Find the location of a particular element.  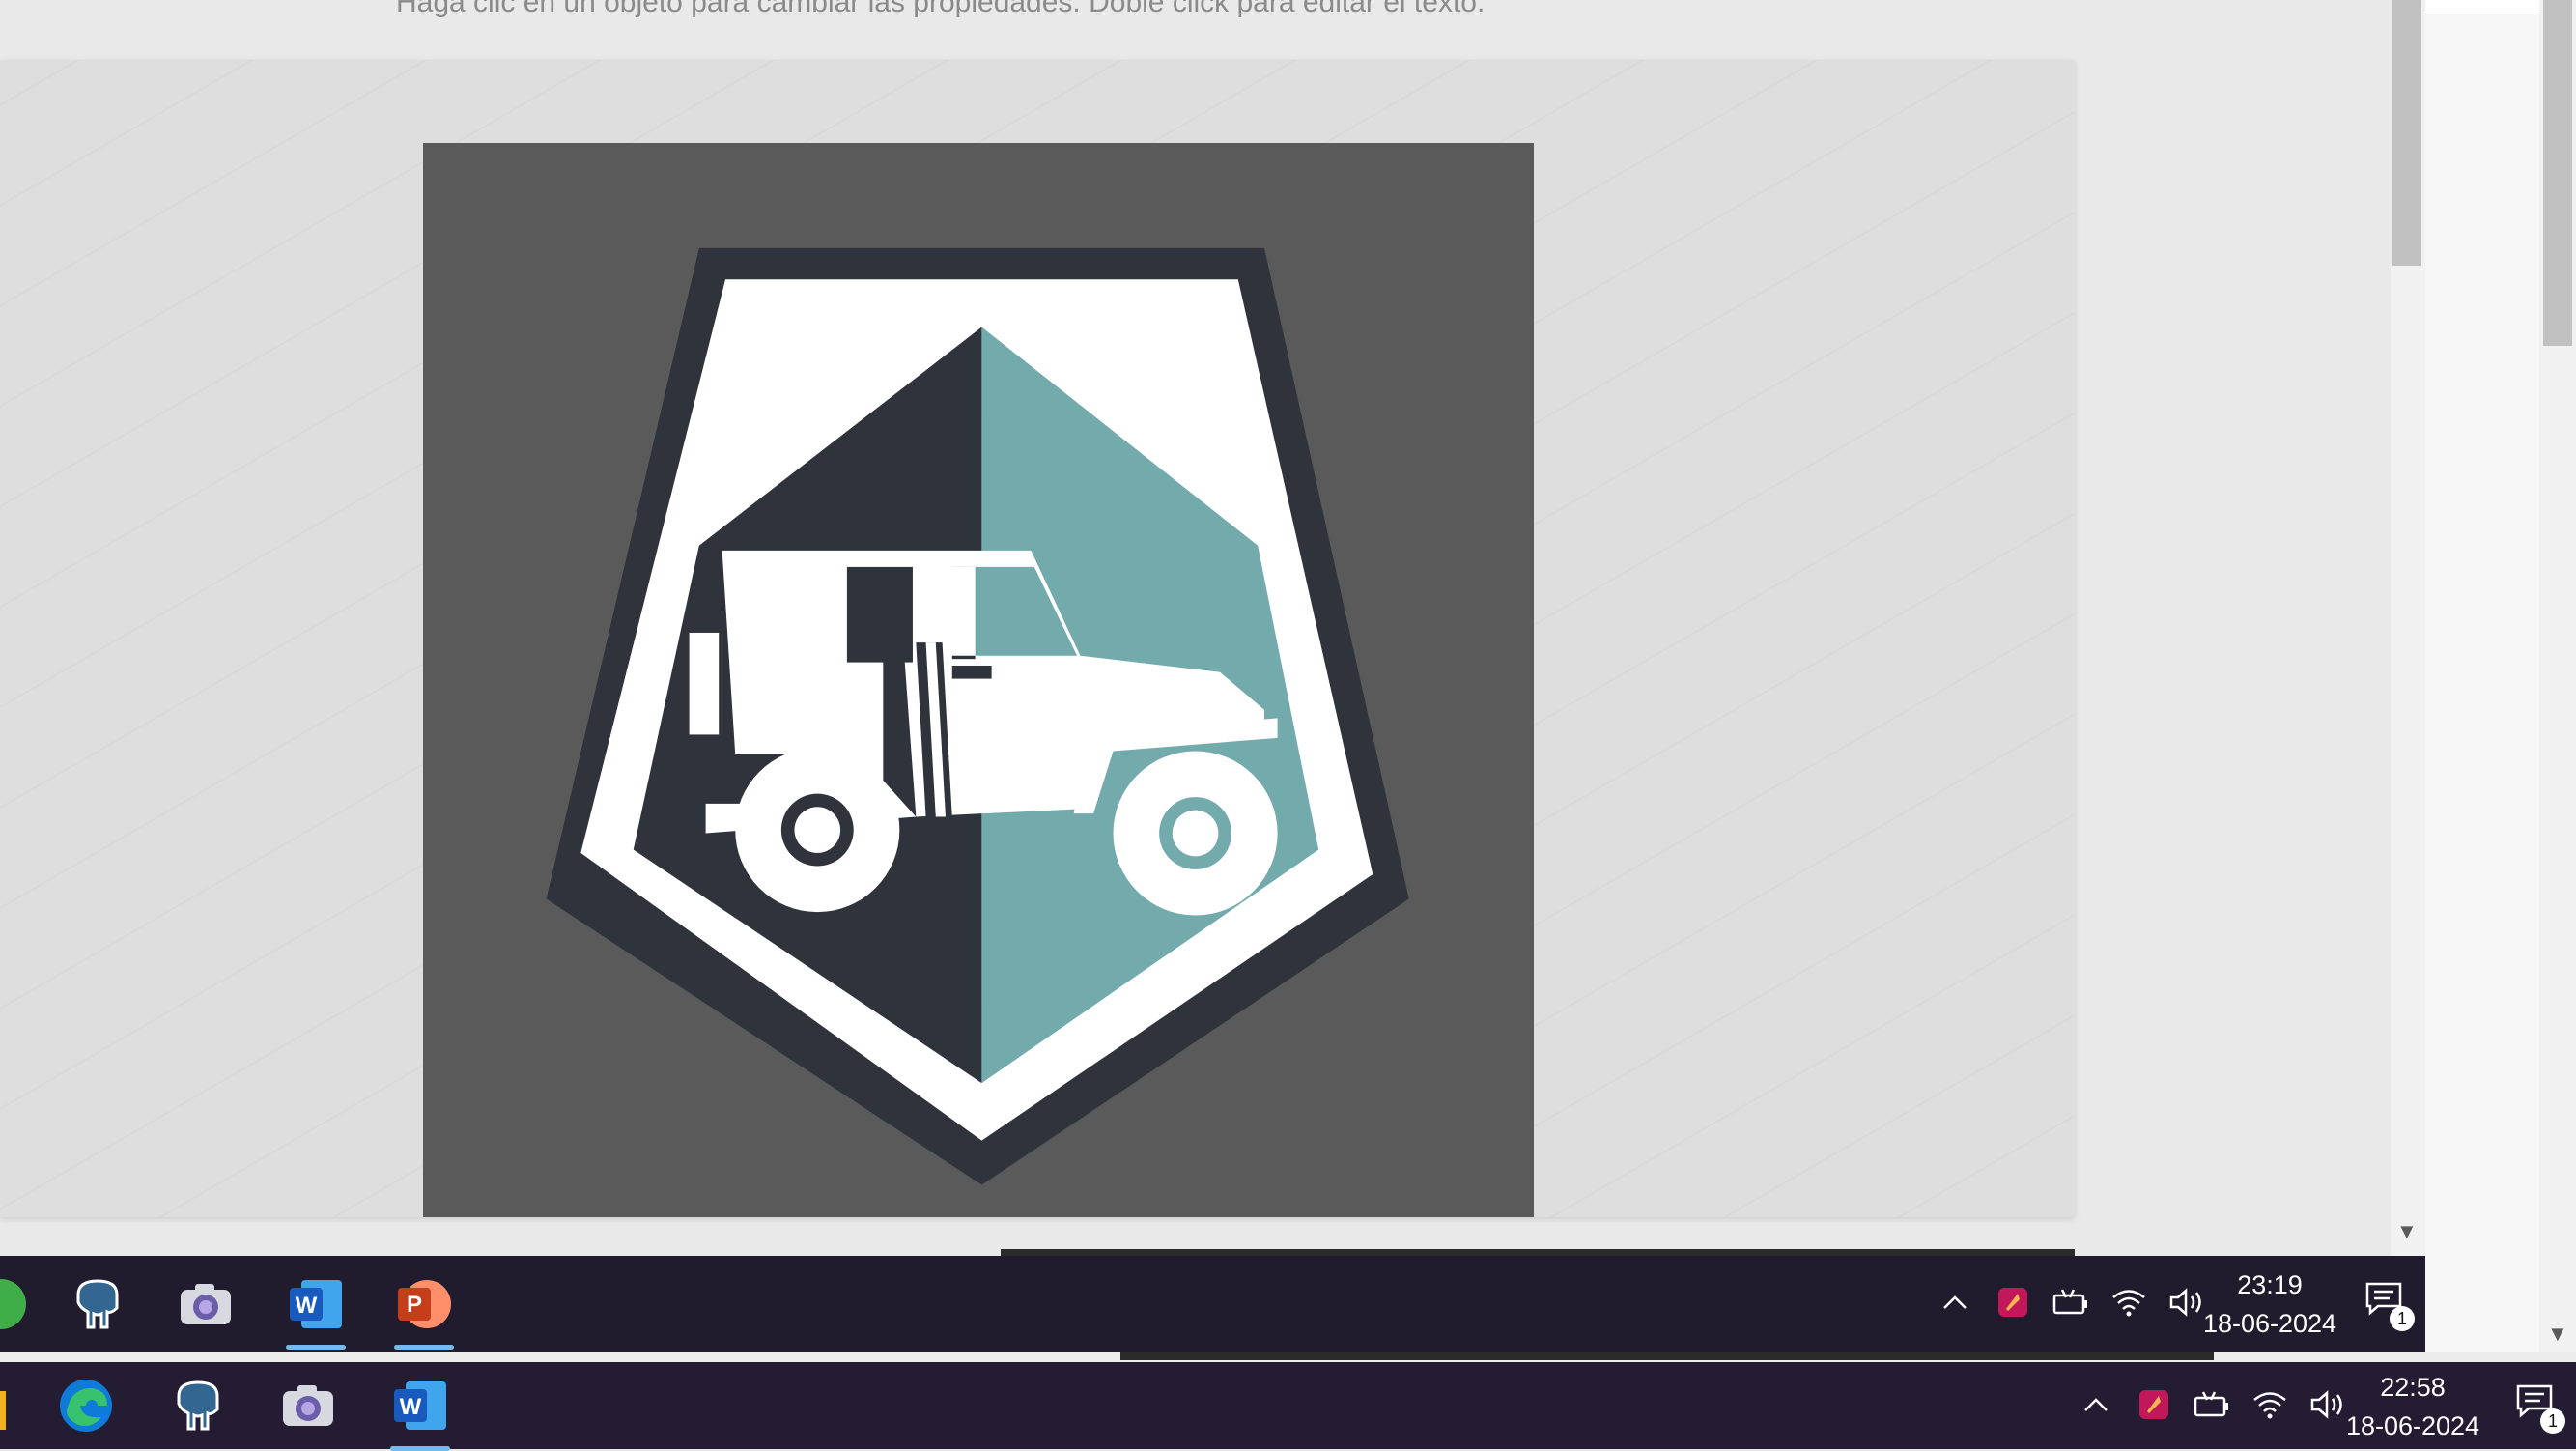

clock-time: 22:58 is located at coordinates (2413, 1387).